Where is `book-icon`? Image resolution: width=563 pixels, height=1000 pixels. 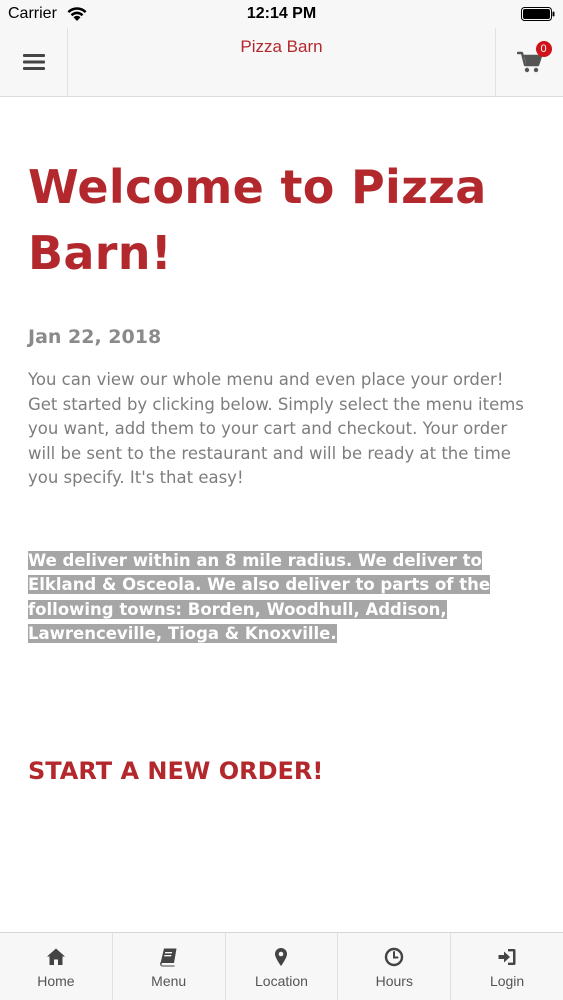 book-icon is located at coordinates (168, 957).